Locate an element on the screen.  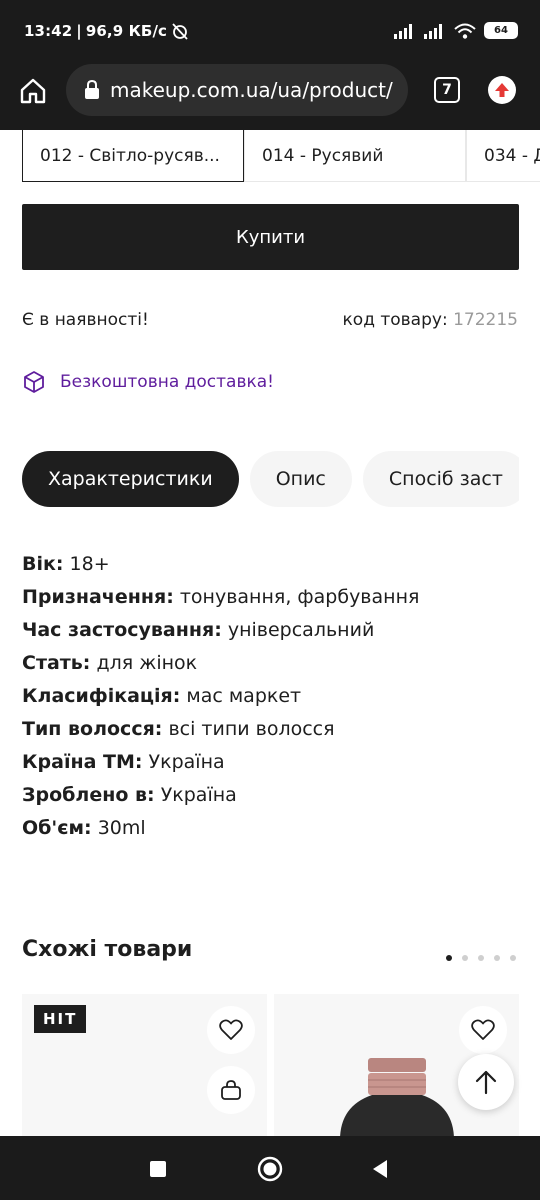
characteristic-value: 18+ is located at coordinates (89, 564).